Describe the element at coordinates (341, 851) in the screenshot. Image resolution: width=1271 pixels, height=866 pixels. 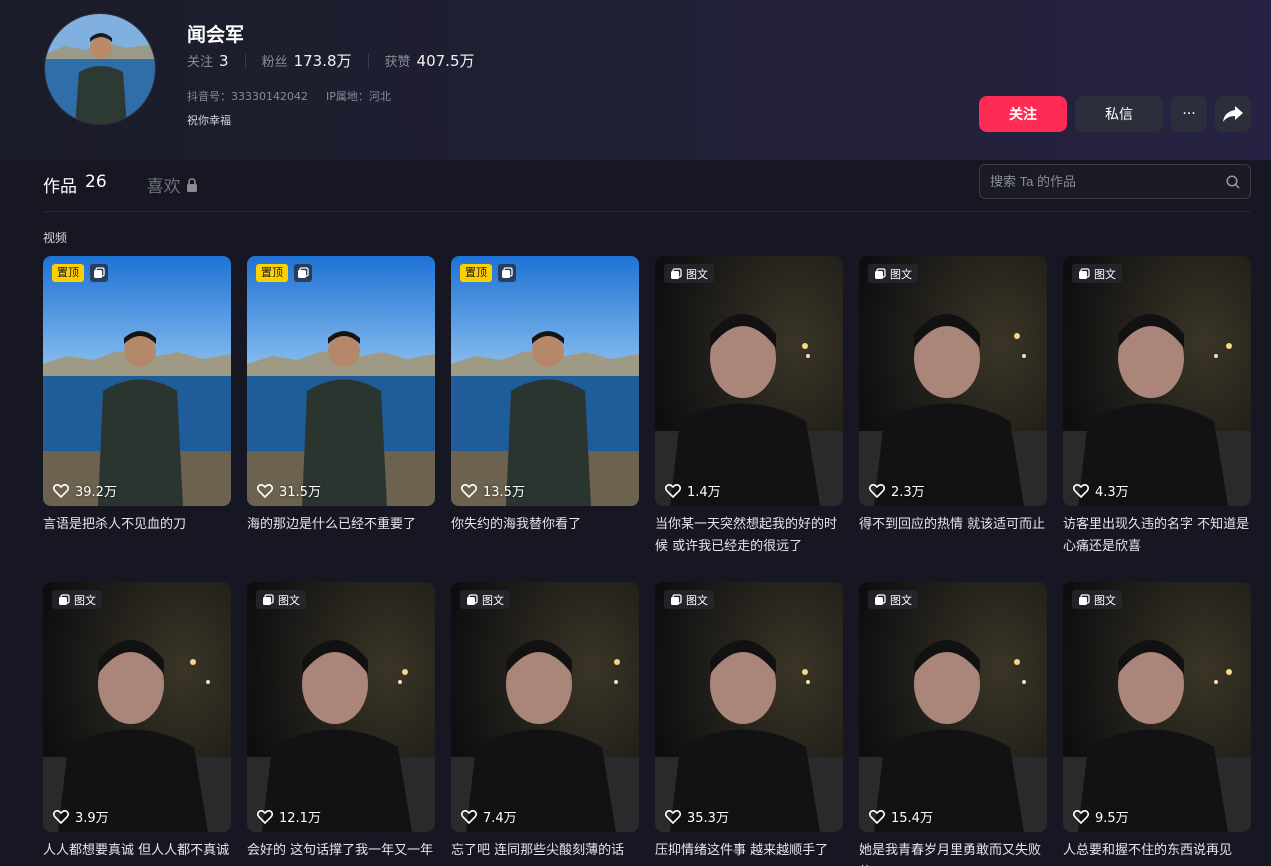
I see `work-caption: 会好的 这句话撑了我一年又一年` at that location.